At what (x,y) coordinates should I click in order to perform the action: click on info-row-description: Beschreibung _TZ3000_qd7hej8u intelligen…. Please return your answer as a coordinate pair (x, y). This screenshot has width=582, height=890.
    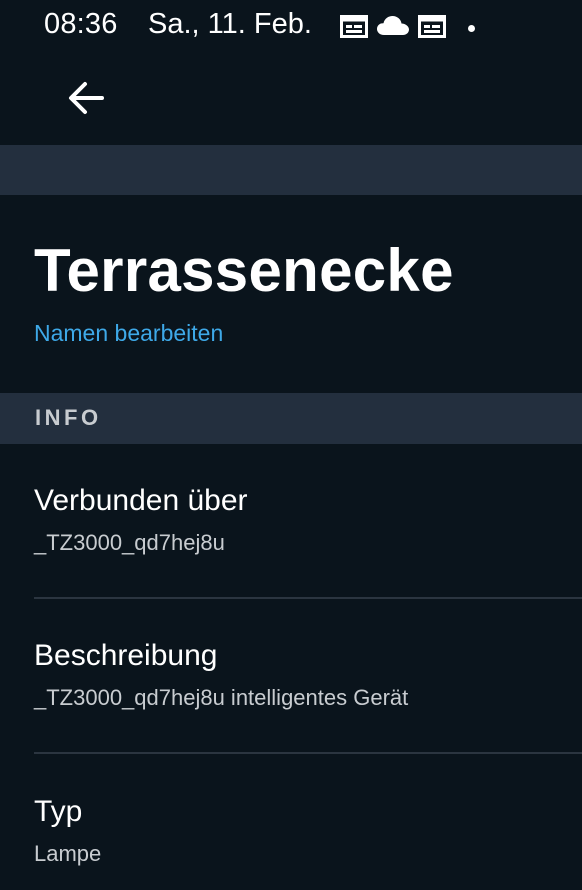
    Looking at the image, I should click on (308, 675).